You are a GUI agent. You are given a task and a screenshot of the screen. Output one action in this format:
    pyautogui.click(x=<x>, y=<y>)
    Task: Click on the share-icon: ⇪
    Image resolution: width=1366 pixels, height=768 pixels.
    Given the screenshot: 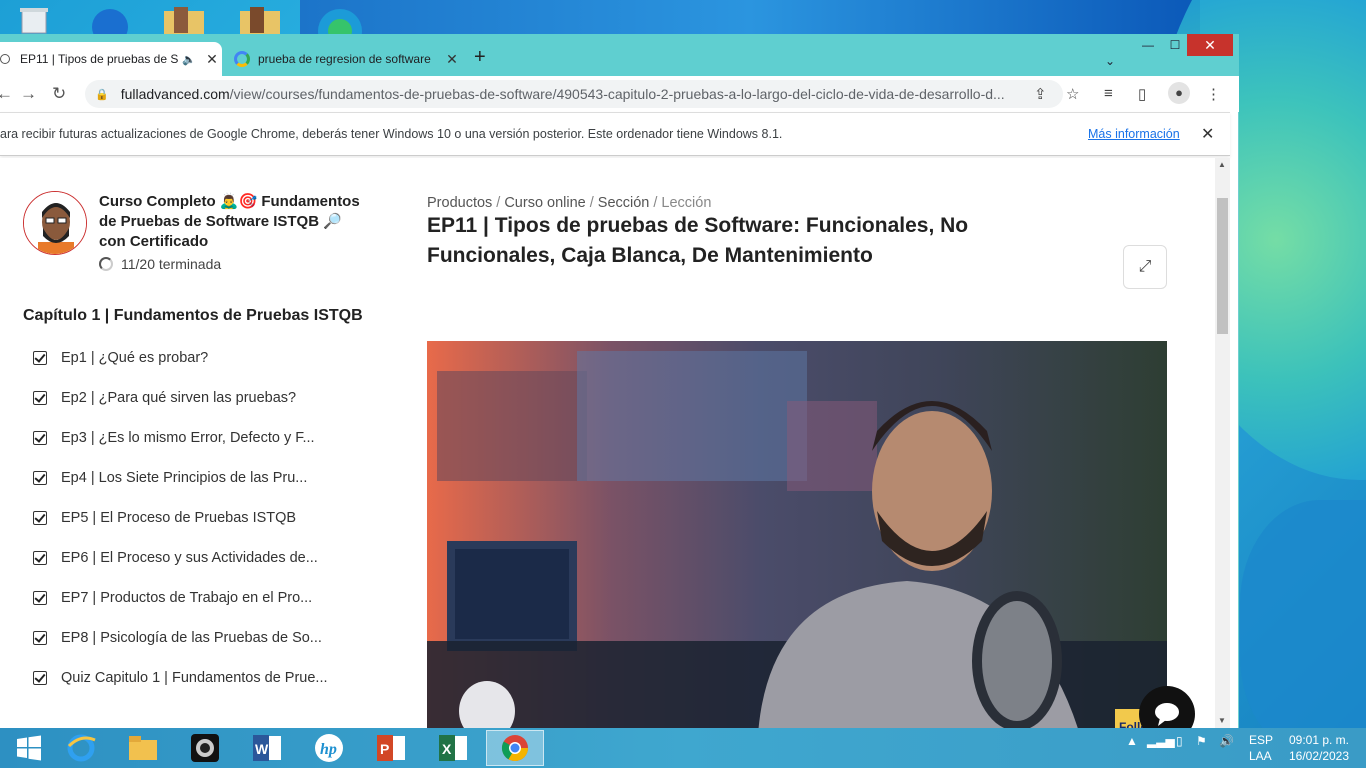 What is the action you would take?
    pyautogui.click(x=1040, y=94)
    